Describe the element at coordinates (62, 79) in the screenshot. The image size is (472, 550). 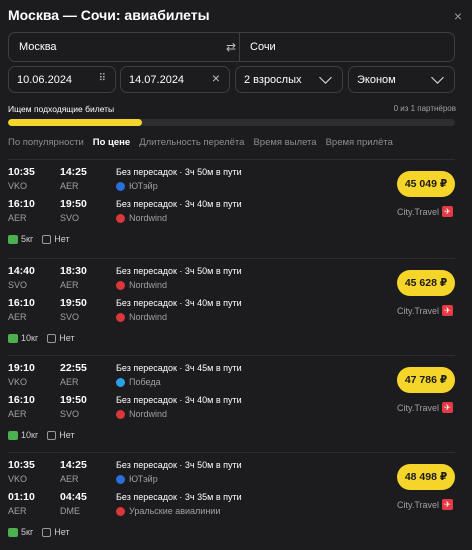
I see `depart-date-field: 10.06.2024 ⠿` at that location.